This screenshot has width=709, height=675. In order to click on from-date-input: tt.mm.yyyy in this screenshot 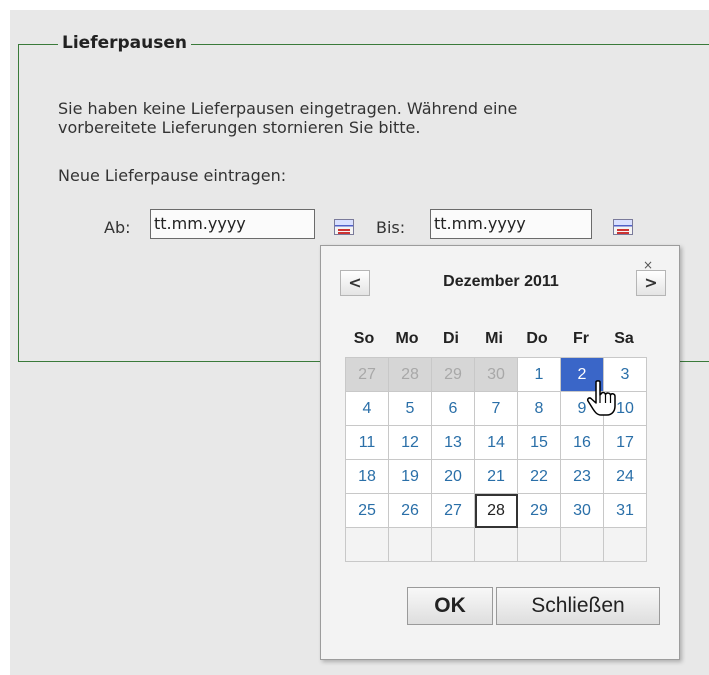, I will do `click(232, 224)`.